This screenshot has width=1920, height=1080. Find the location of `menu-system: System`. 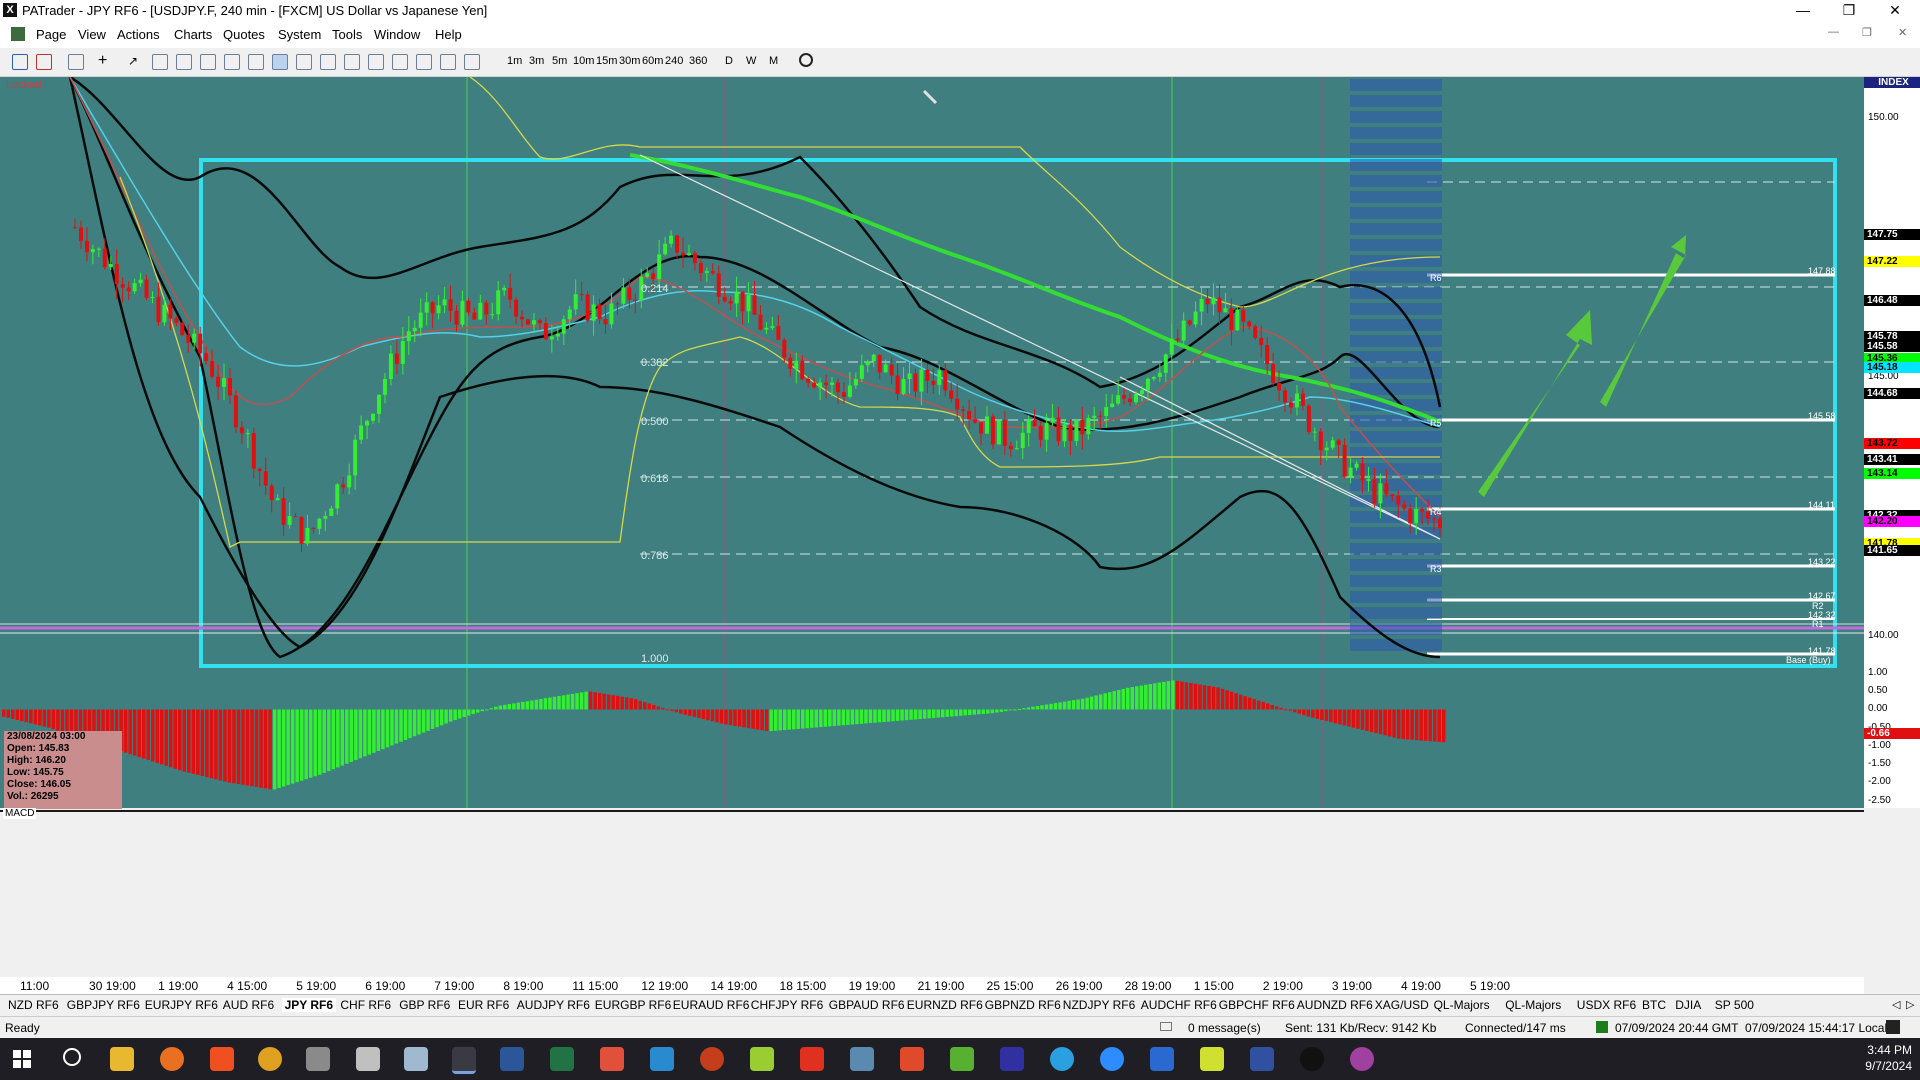

menu-system: System is located at coordinates (299, 34).